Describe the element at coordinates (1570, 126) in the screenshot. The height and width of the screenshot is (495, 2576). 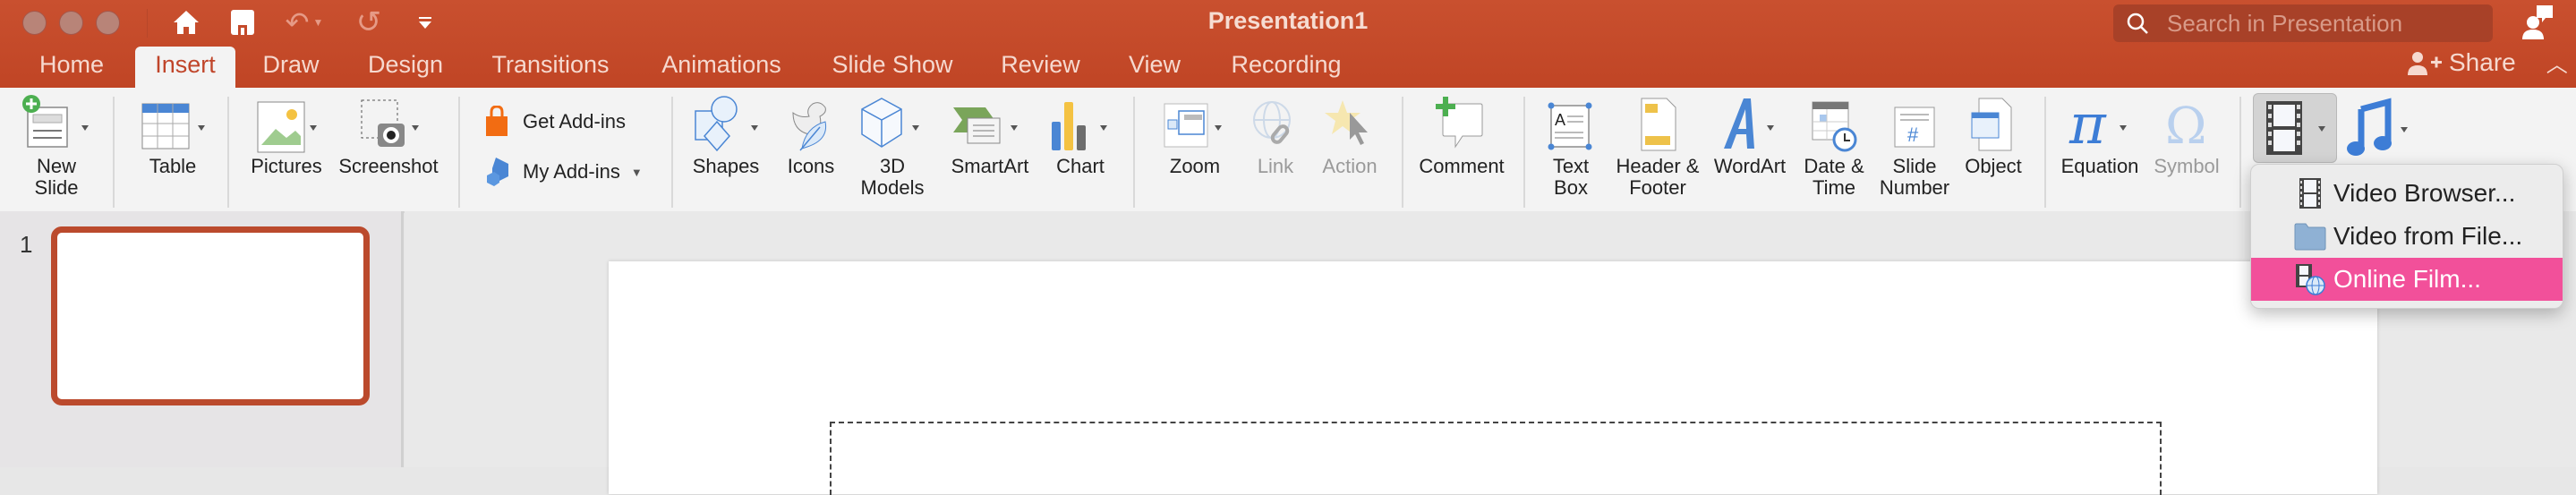
I see `text-box-icon: A` at that location.